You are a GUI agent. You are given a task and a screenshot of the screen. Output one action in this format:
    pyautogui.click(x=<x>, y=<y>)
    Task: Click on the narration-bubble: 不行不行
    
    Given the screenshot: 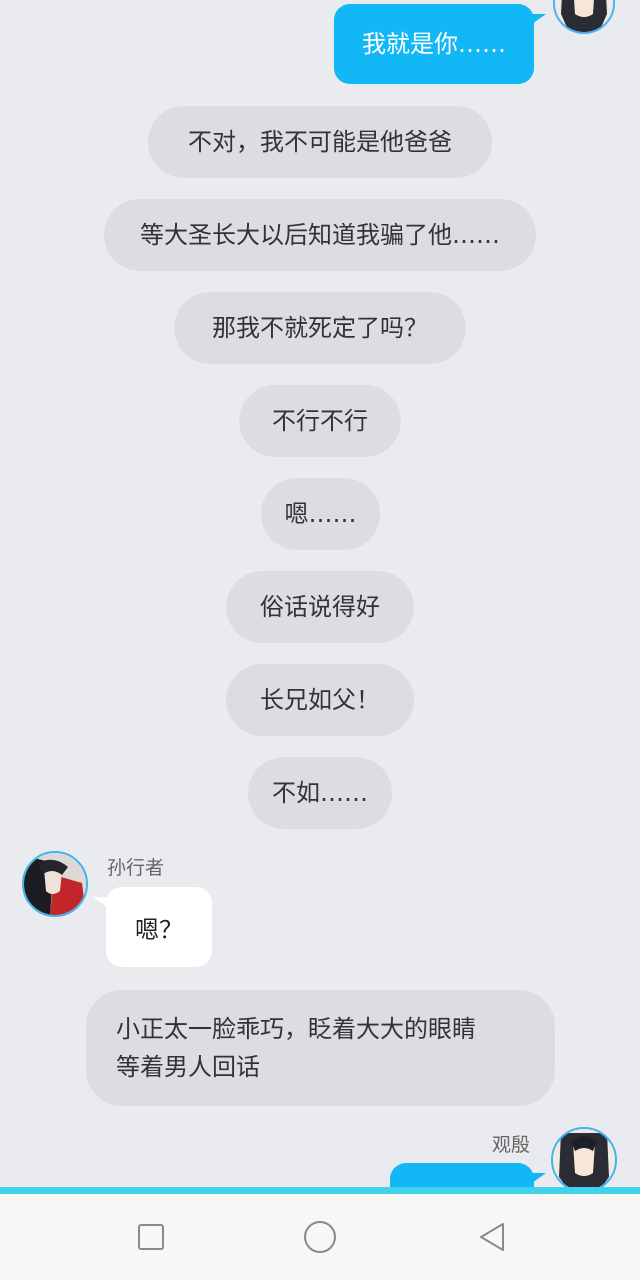 What is the action you would take?
    pyautogui.click(x=320, y=421)
    